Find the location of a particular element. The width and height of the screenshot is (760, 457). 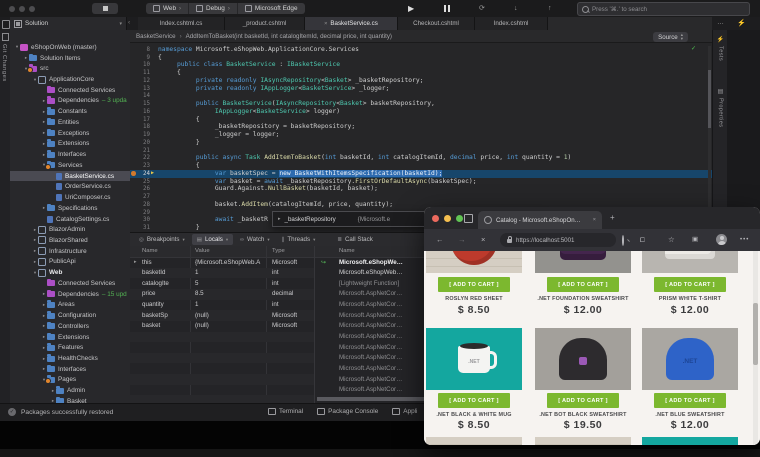

step-into-button: ↓ is located at coordinates (516, 8).